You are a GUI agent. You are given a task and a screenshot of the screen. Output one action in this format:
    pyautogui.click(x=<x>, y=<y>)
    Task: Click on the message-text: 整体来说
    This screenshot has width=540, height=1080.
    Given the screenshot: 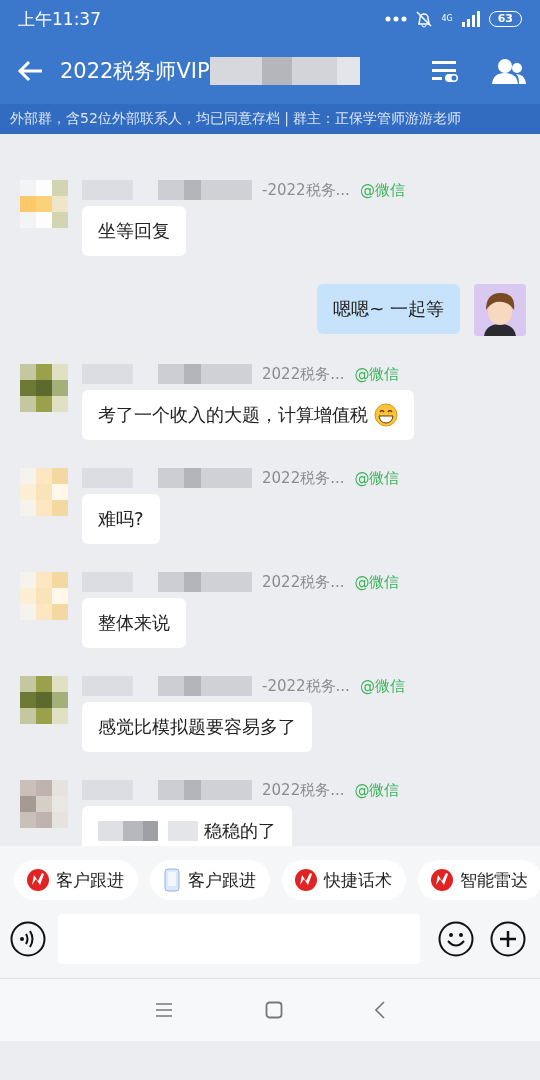 What is the action you would take?
    pyautogui.click(x=134, y=623)
    